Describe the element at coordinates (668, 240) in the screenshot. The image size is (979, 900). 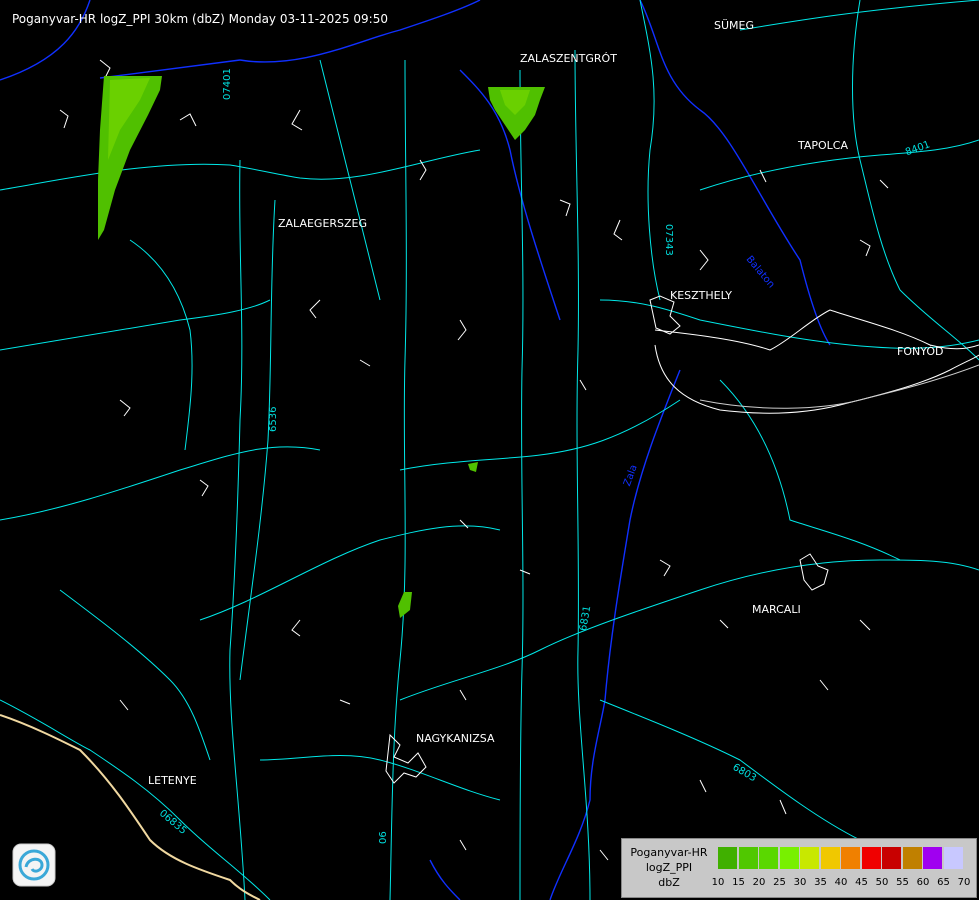
I see `road-label: 07343` at that location.